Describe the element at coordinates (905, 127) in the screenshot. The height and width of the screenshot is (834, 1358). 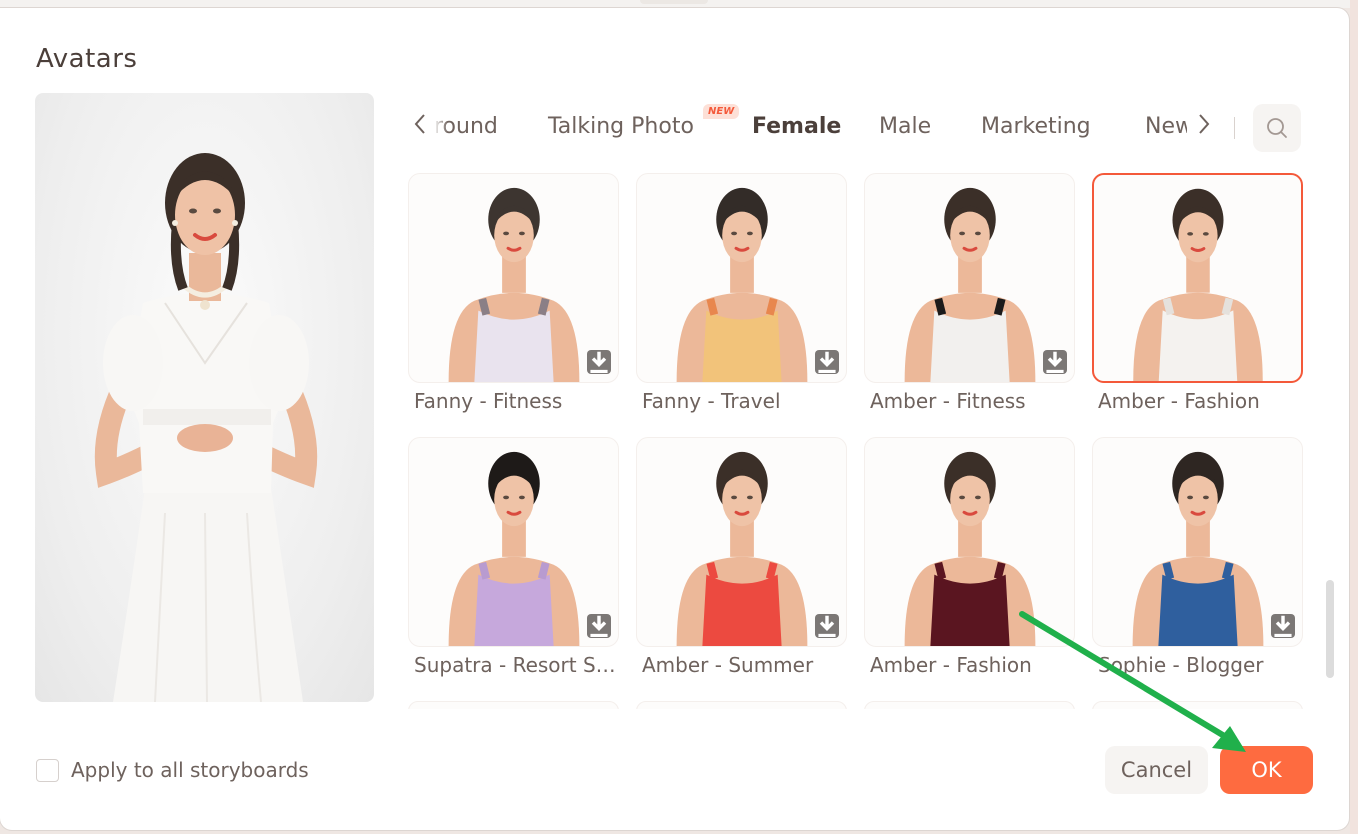
I see `tab-male: Male` at that location.